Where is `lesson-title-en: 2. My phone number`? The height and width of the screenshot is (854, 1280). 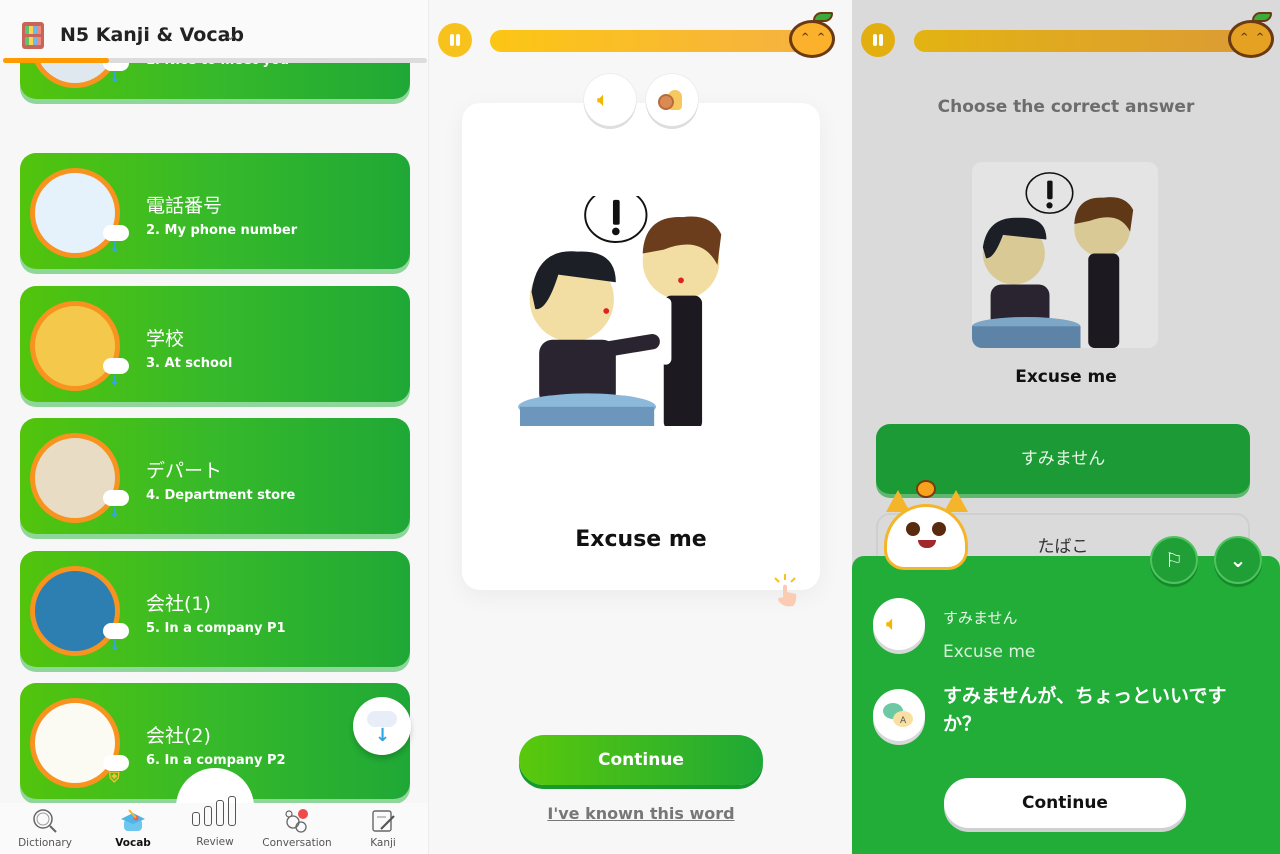 lesson-title-en: 2. My phone number is located at coordinates (222, 230).